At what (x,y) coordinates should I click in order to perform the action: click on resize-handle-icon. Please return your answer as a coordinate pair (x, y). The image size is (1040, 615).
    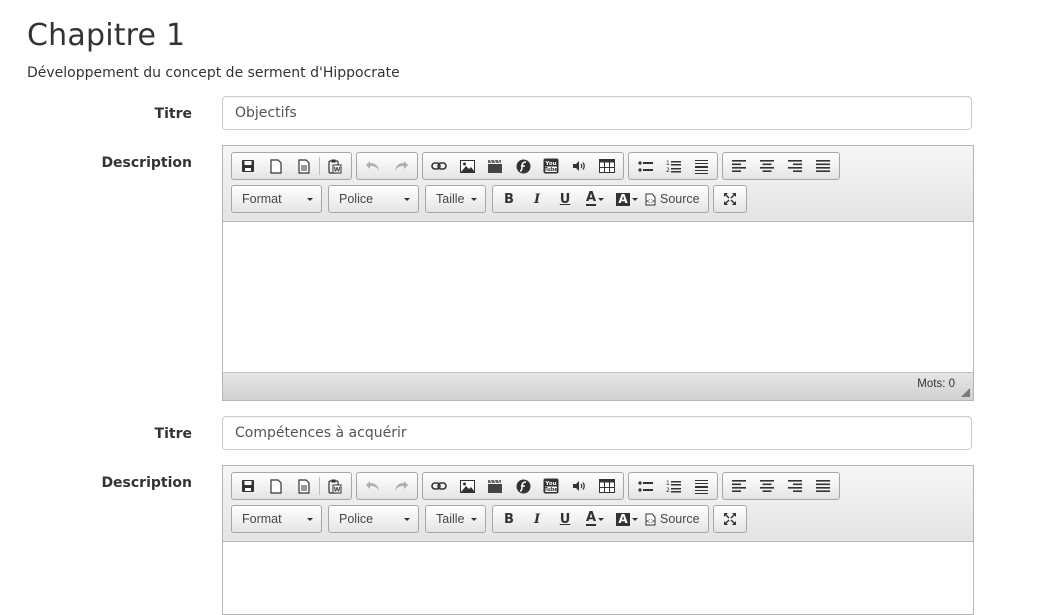
    Looking at the image, I should click on (965, 392).